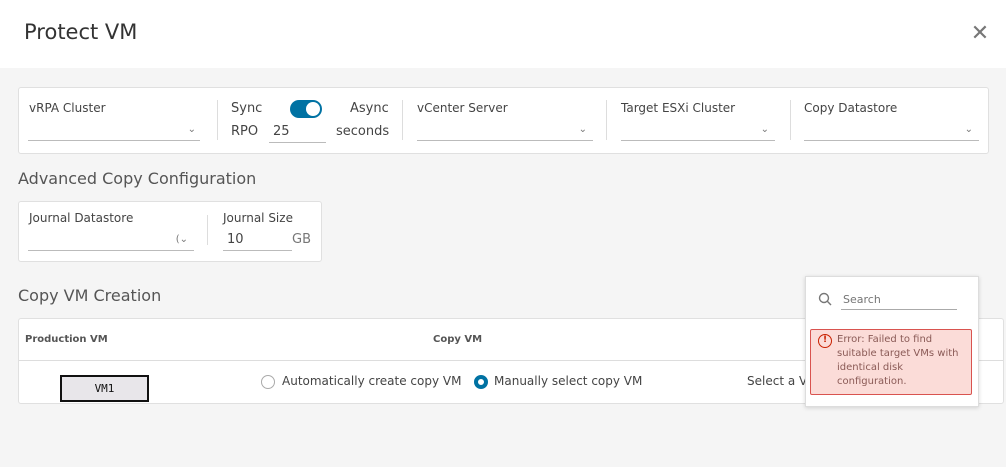 The image size is (1006, 467). Describe the element at coordinates (268, 382) in the screenshot. I see `auto-create-radio` at that location.